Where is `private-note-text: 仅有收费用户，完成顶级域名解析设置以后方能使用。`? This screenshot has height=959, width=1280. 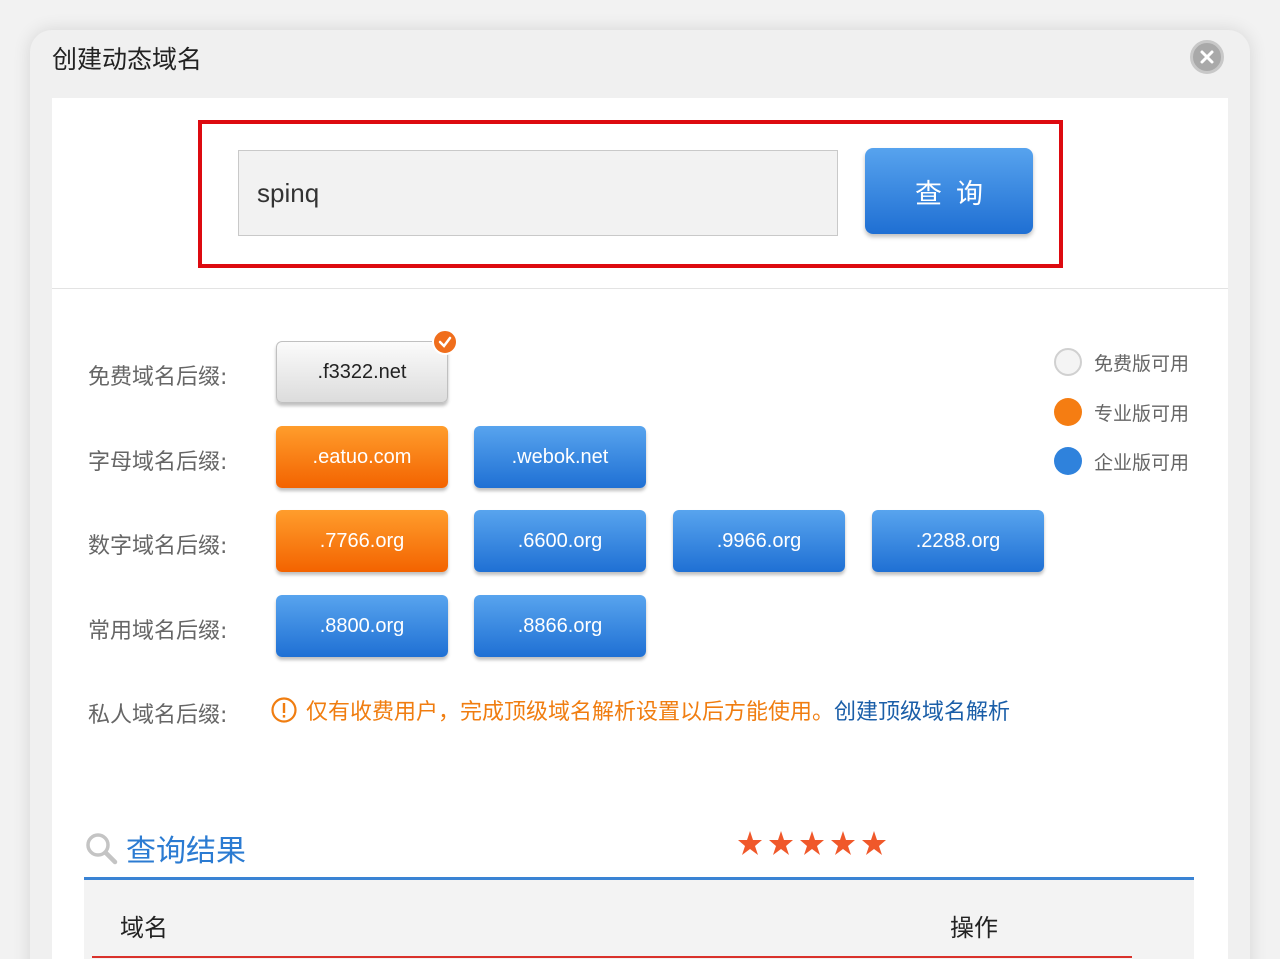
private-note-text: 仅有收费用户，完成顶级域名解析设置以后方能使用。 is located at coordinates (570, 712).